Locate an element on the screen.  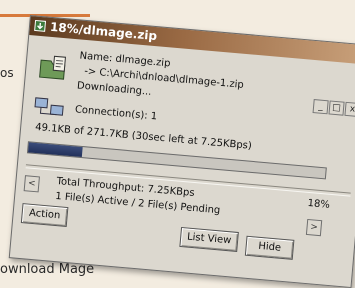
window-controls: _ □ x is located at coordinates (333, 105).